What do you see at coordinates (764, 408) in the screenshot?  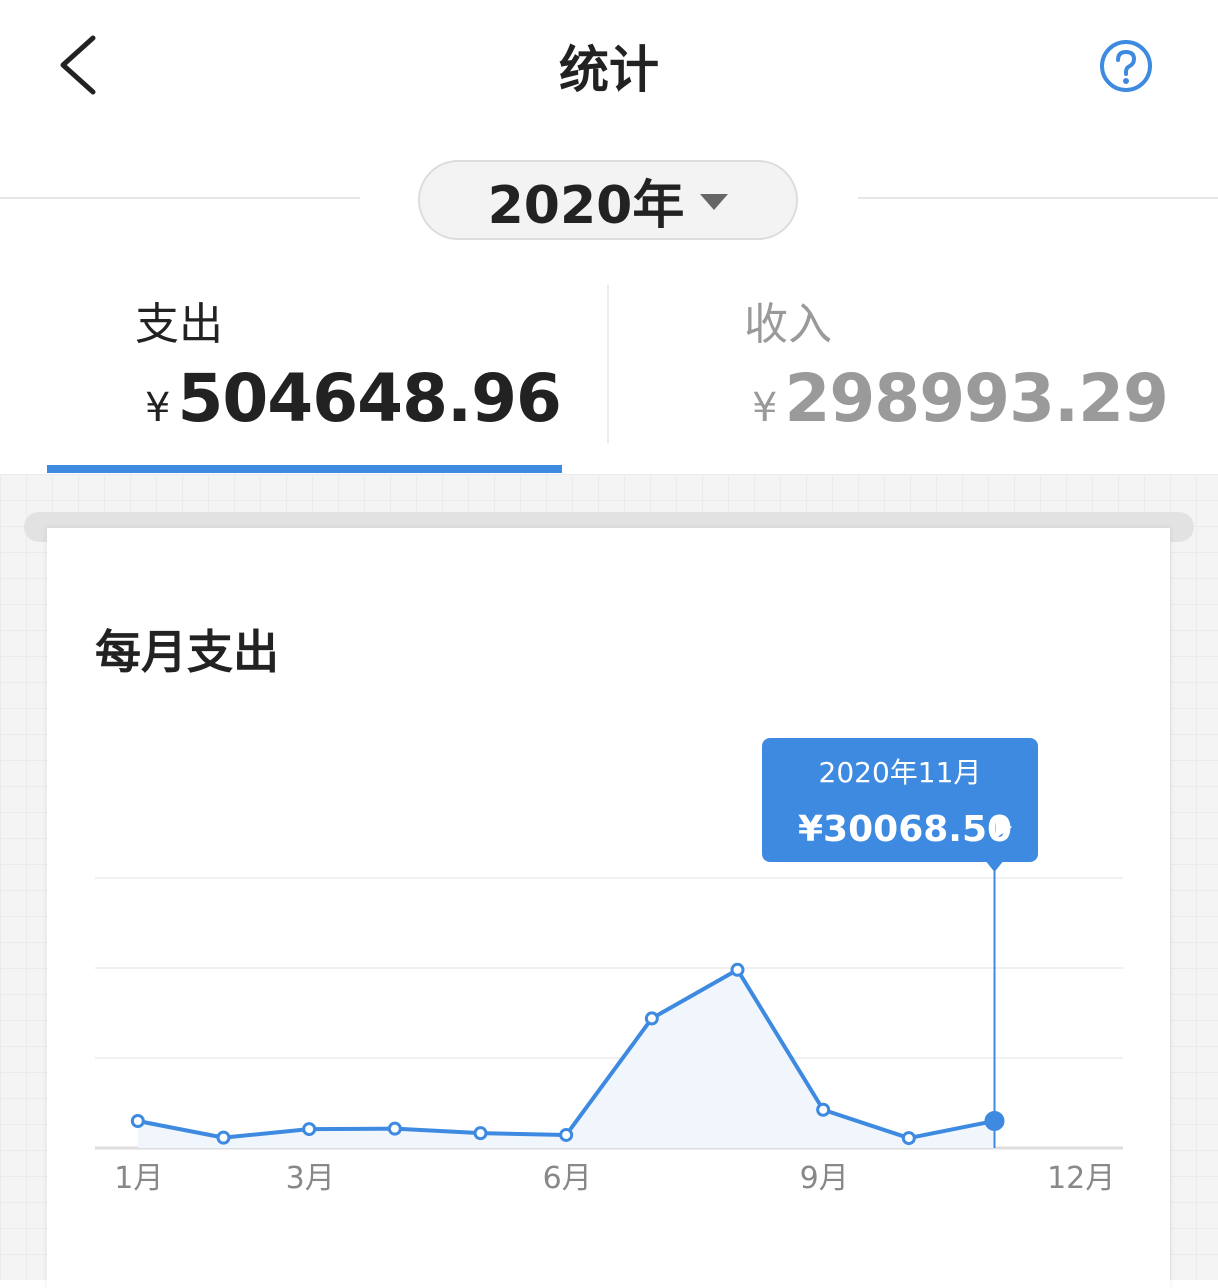 I see `income-currency: ¥` at bounding box center [764, 408].